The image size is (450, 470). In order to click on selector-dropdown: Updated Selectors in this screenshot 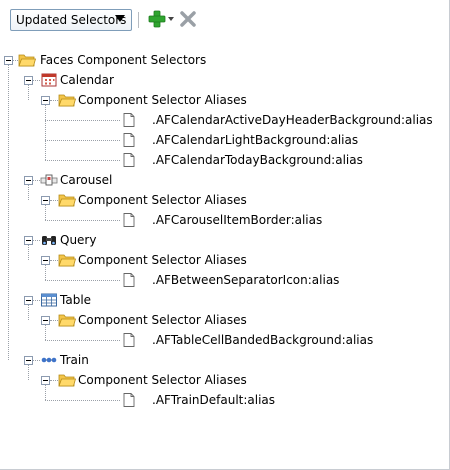, I will do `click(71, 20)`.